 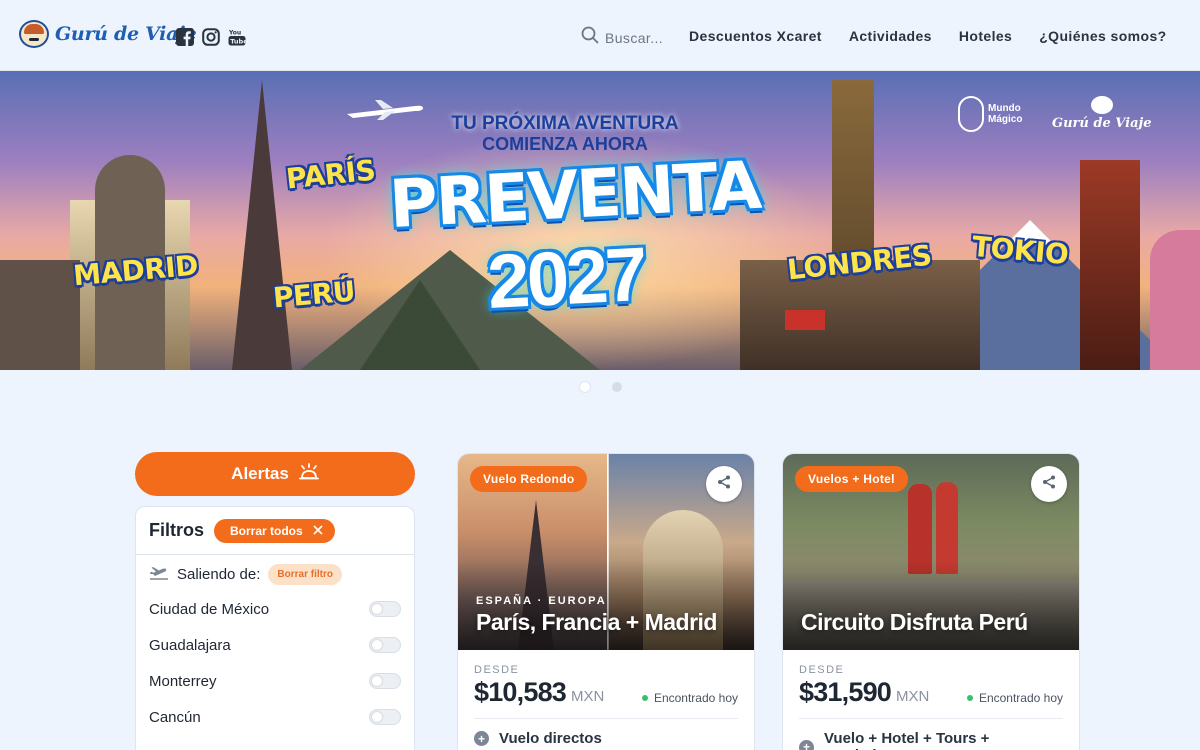 I want to click on offer-price: $31,590, so click(x=845, y=692).